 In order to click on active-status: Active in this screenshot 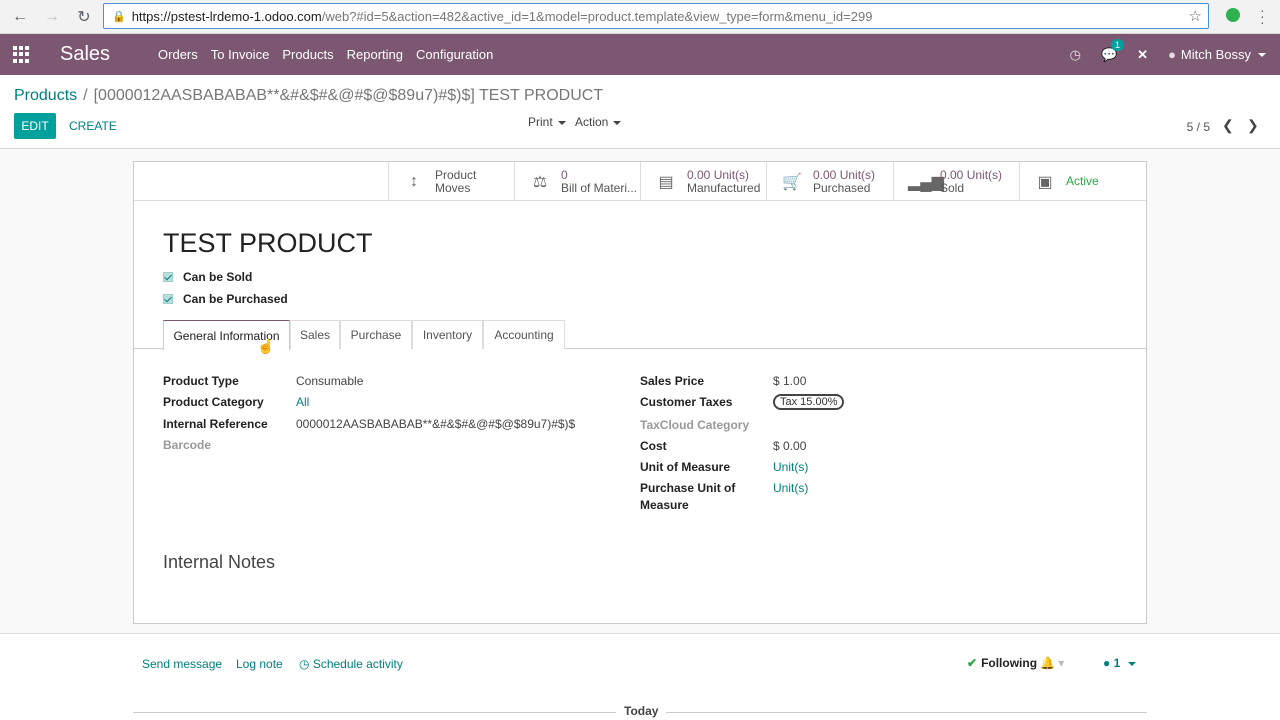, I will do `click(1082, 181)`.